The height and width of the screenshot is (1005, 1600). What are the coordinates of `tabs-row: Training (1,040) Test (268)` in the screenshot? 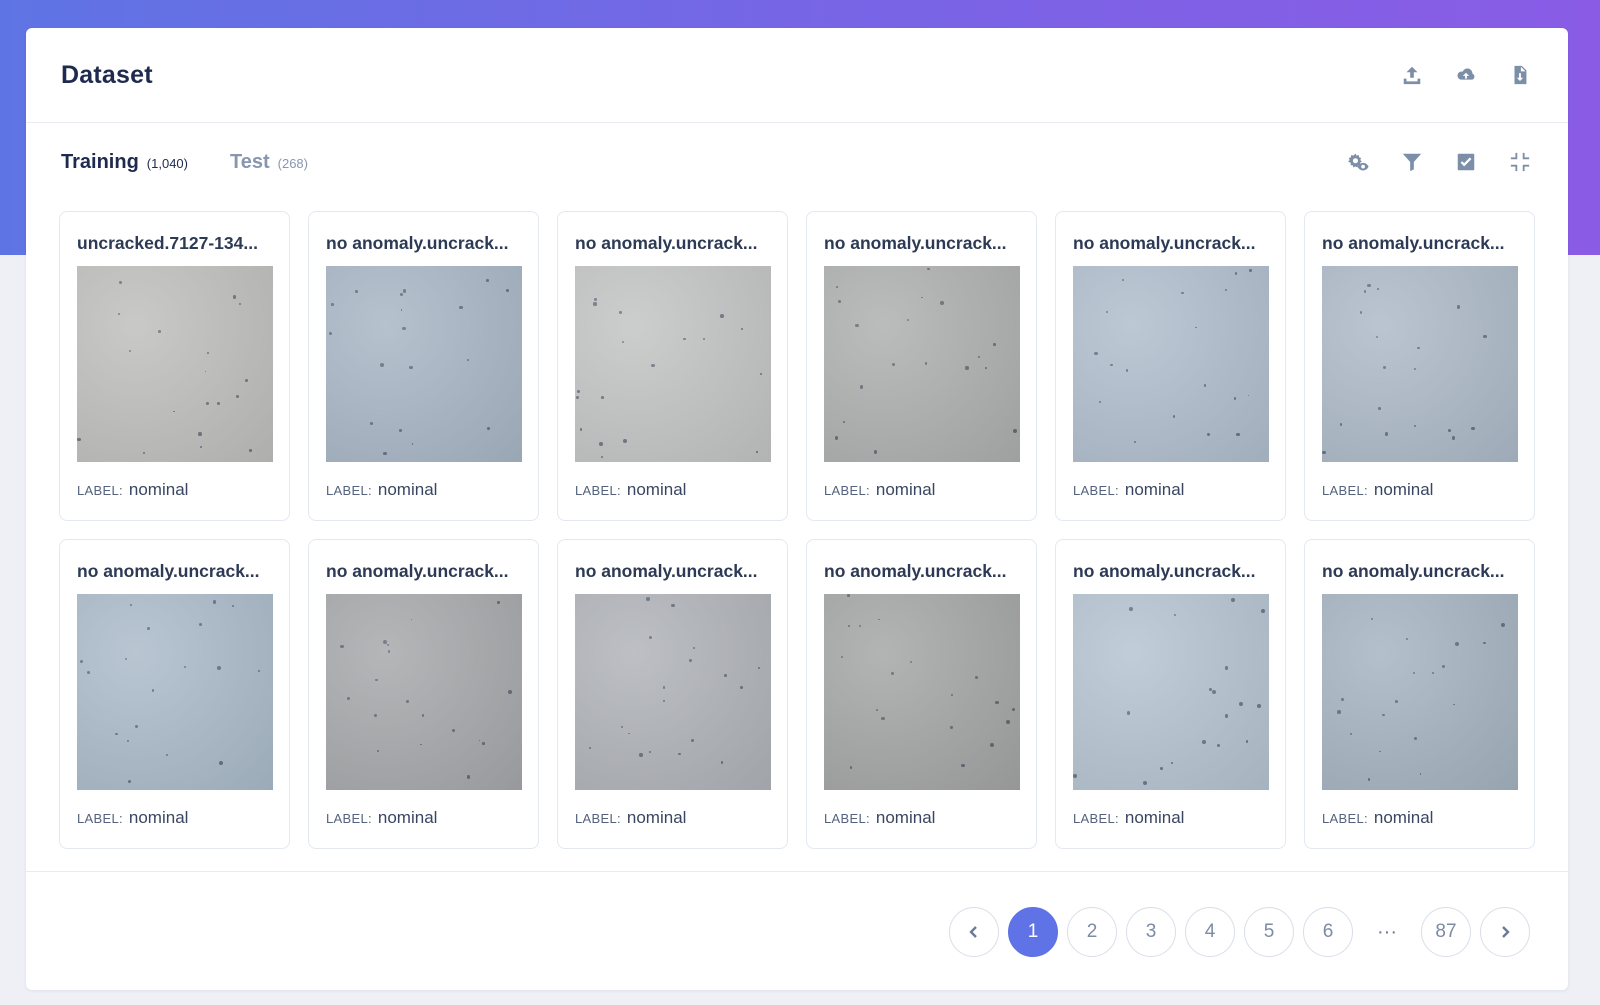 It's located at (797, 162).